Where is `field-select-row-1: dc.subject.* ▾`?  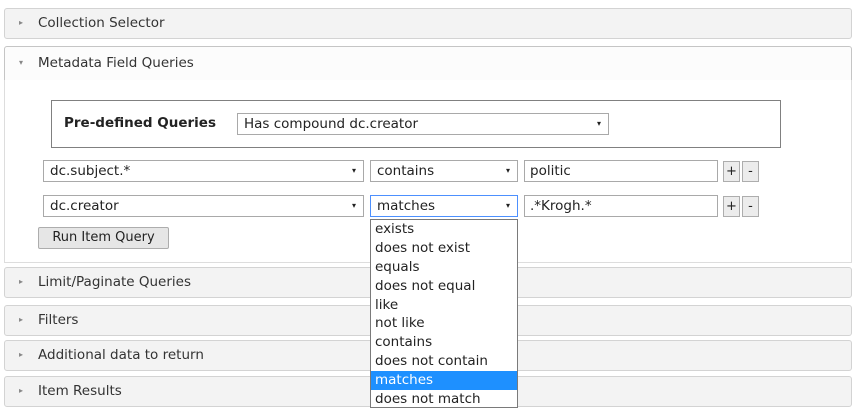
field-select-row-1: dc.subject.* ▾ is located at coordinates (203, 171).